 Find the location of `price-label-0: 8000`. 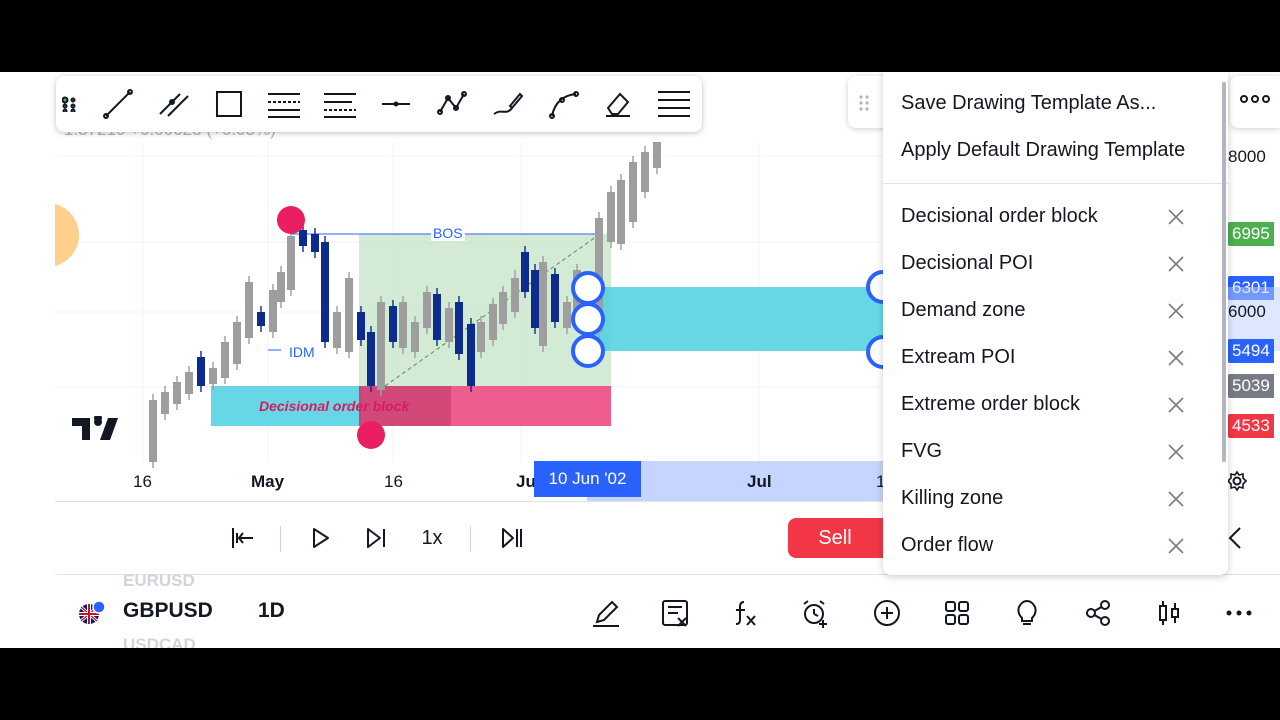

price-label-0: 8000 is located at coordinates (1247, 156).